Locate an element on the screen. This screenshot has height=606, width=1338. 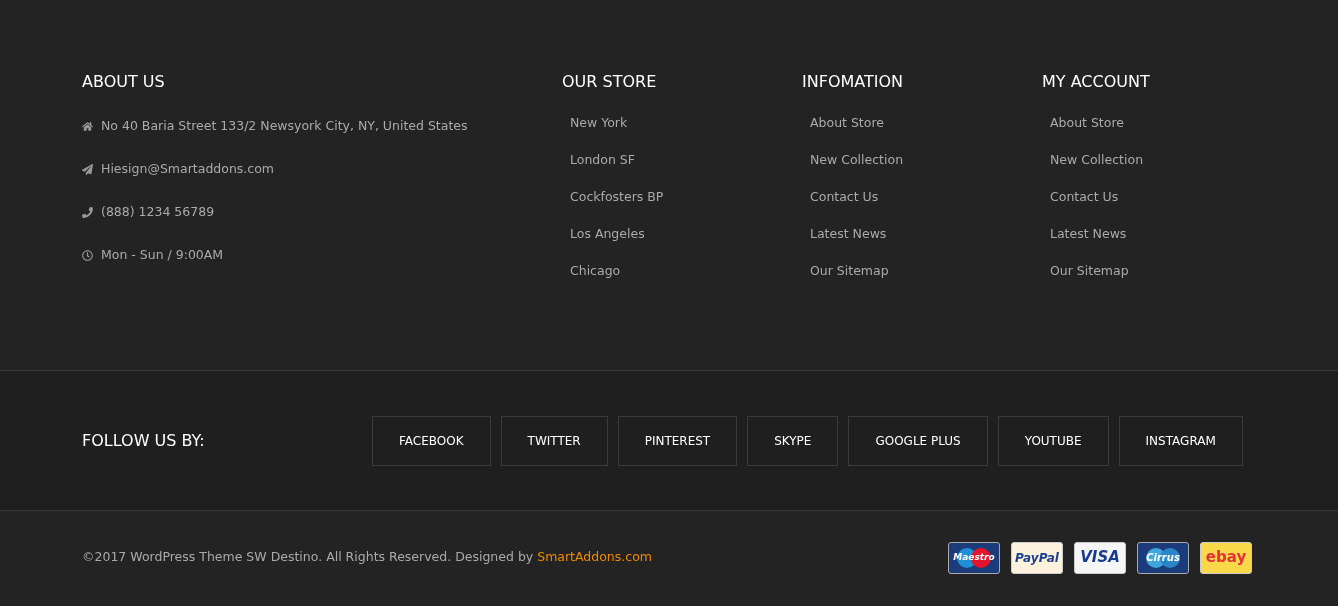
social-button: TWITTER is located at coordinates (554, 440).